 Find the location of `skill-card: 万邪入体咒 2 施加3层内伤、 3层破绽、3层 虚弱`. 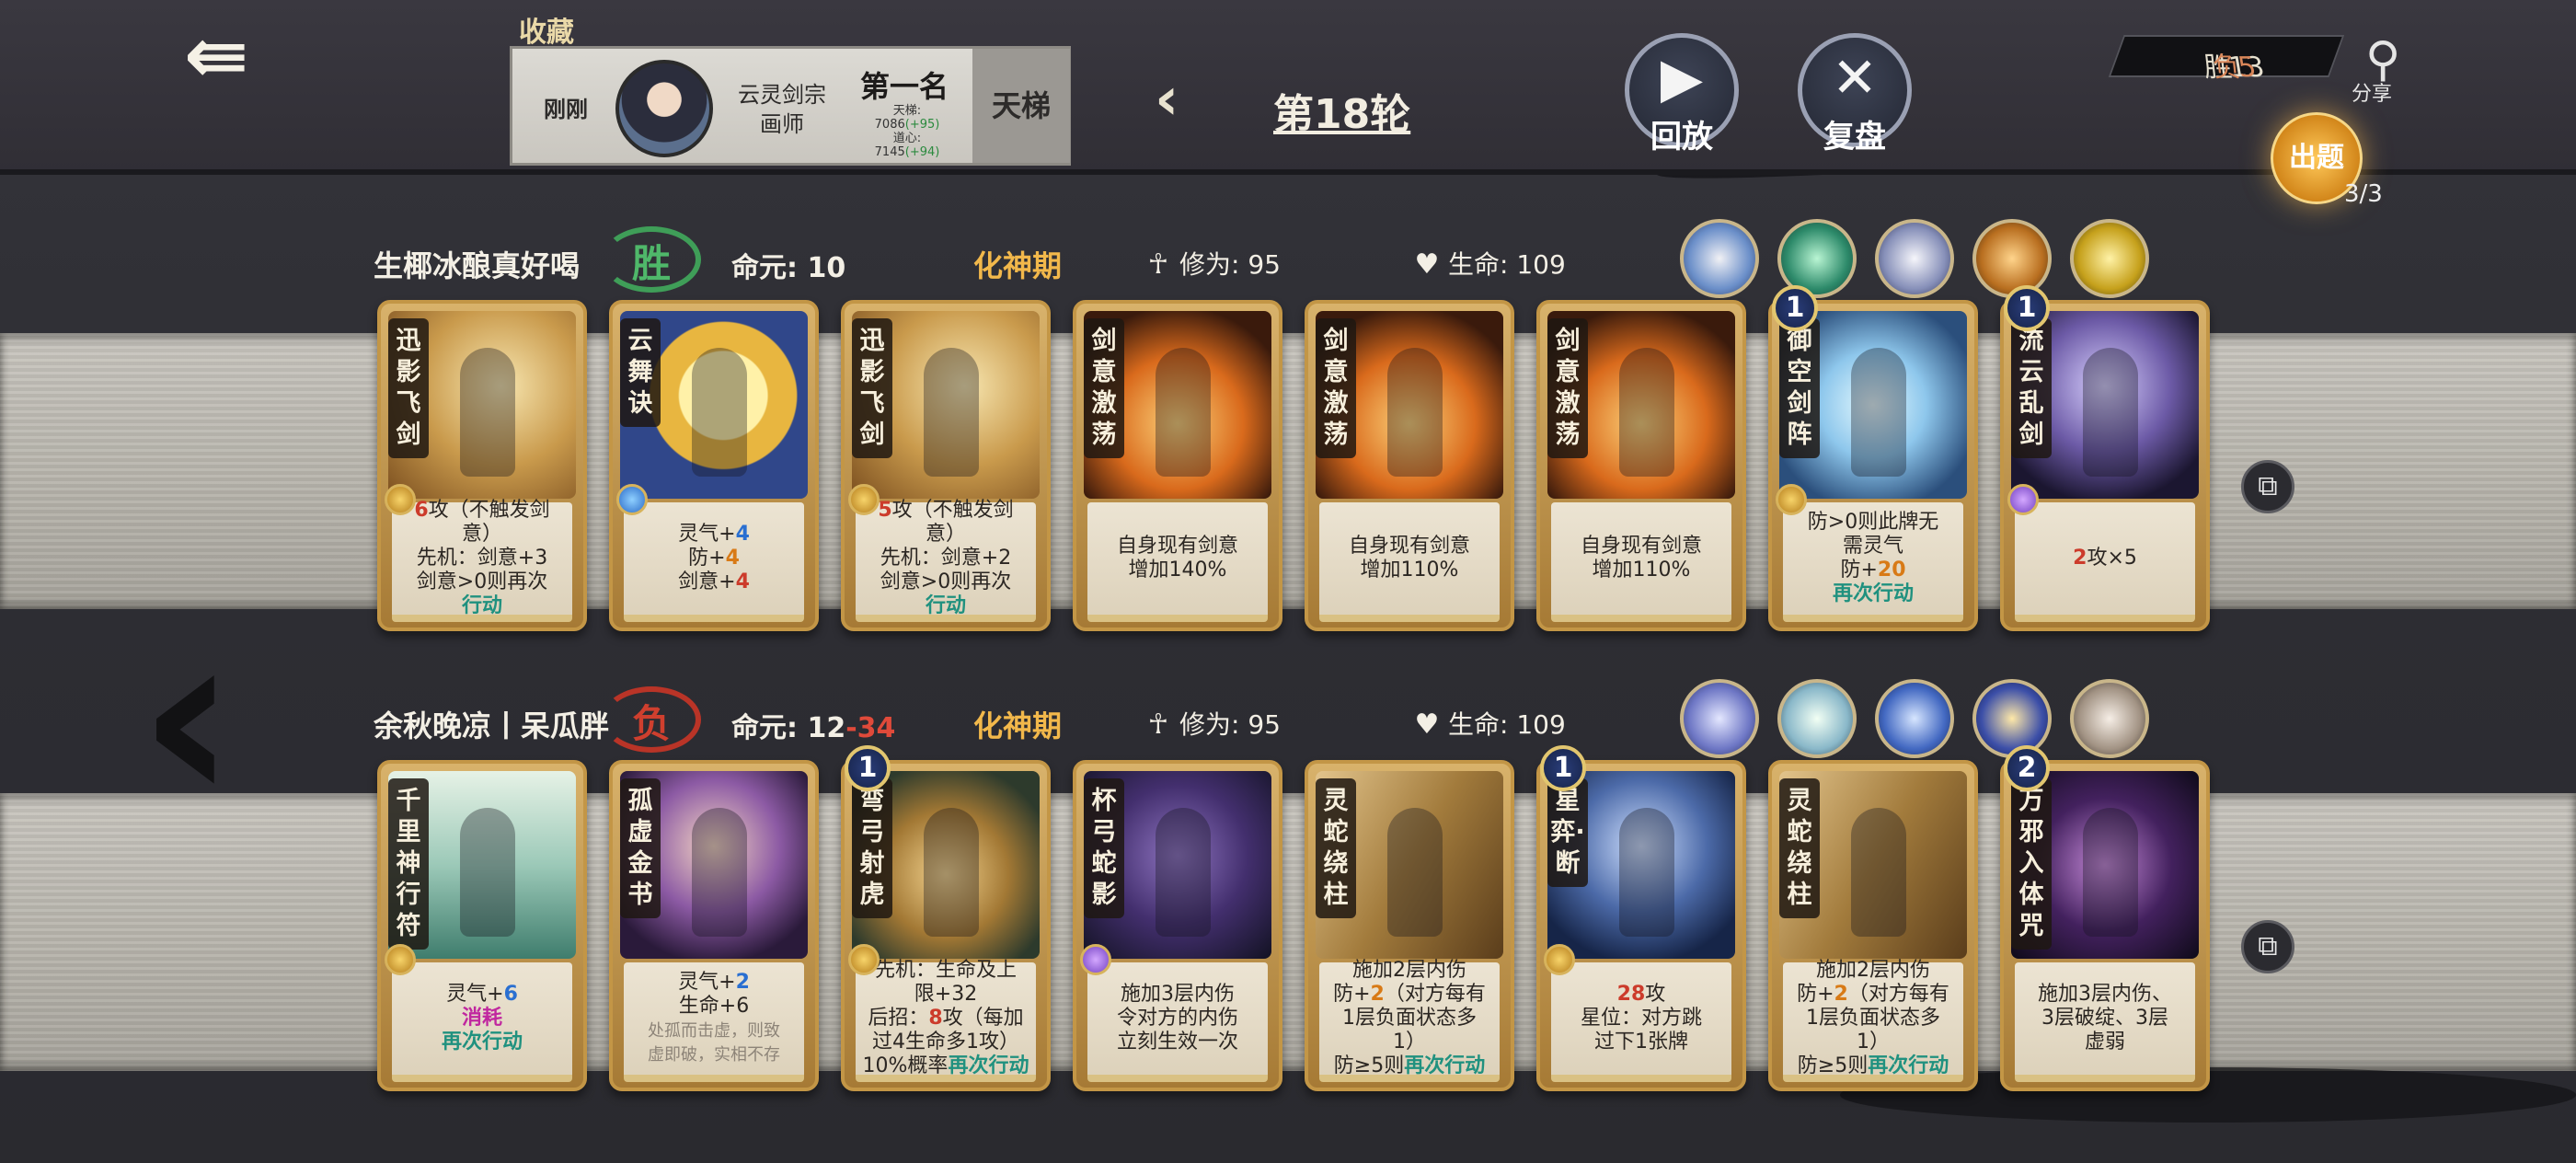

skill-card: 万邪入体咒 2 施加3层内伤、 3层破绽、3层 虚弱 is located at coordinates (2105, 918).